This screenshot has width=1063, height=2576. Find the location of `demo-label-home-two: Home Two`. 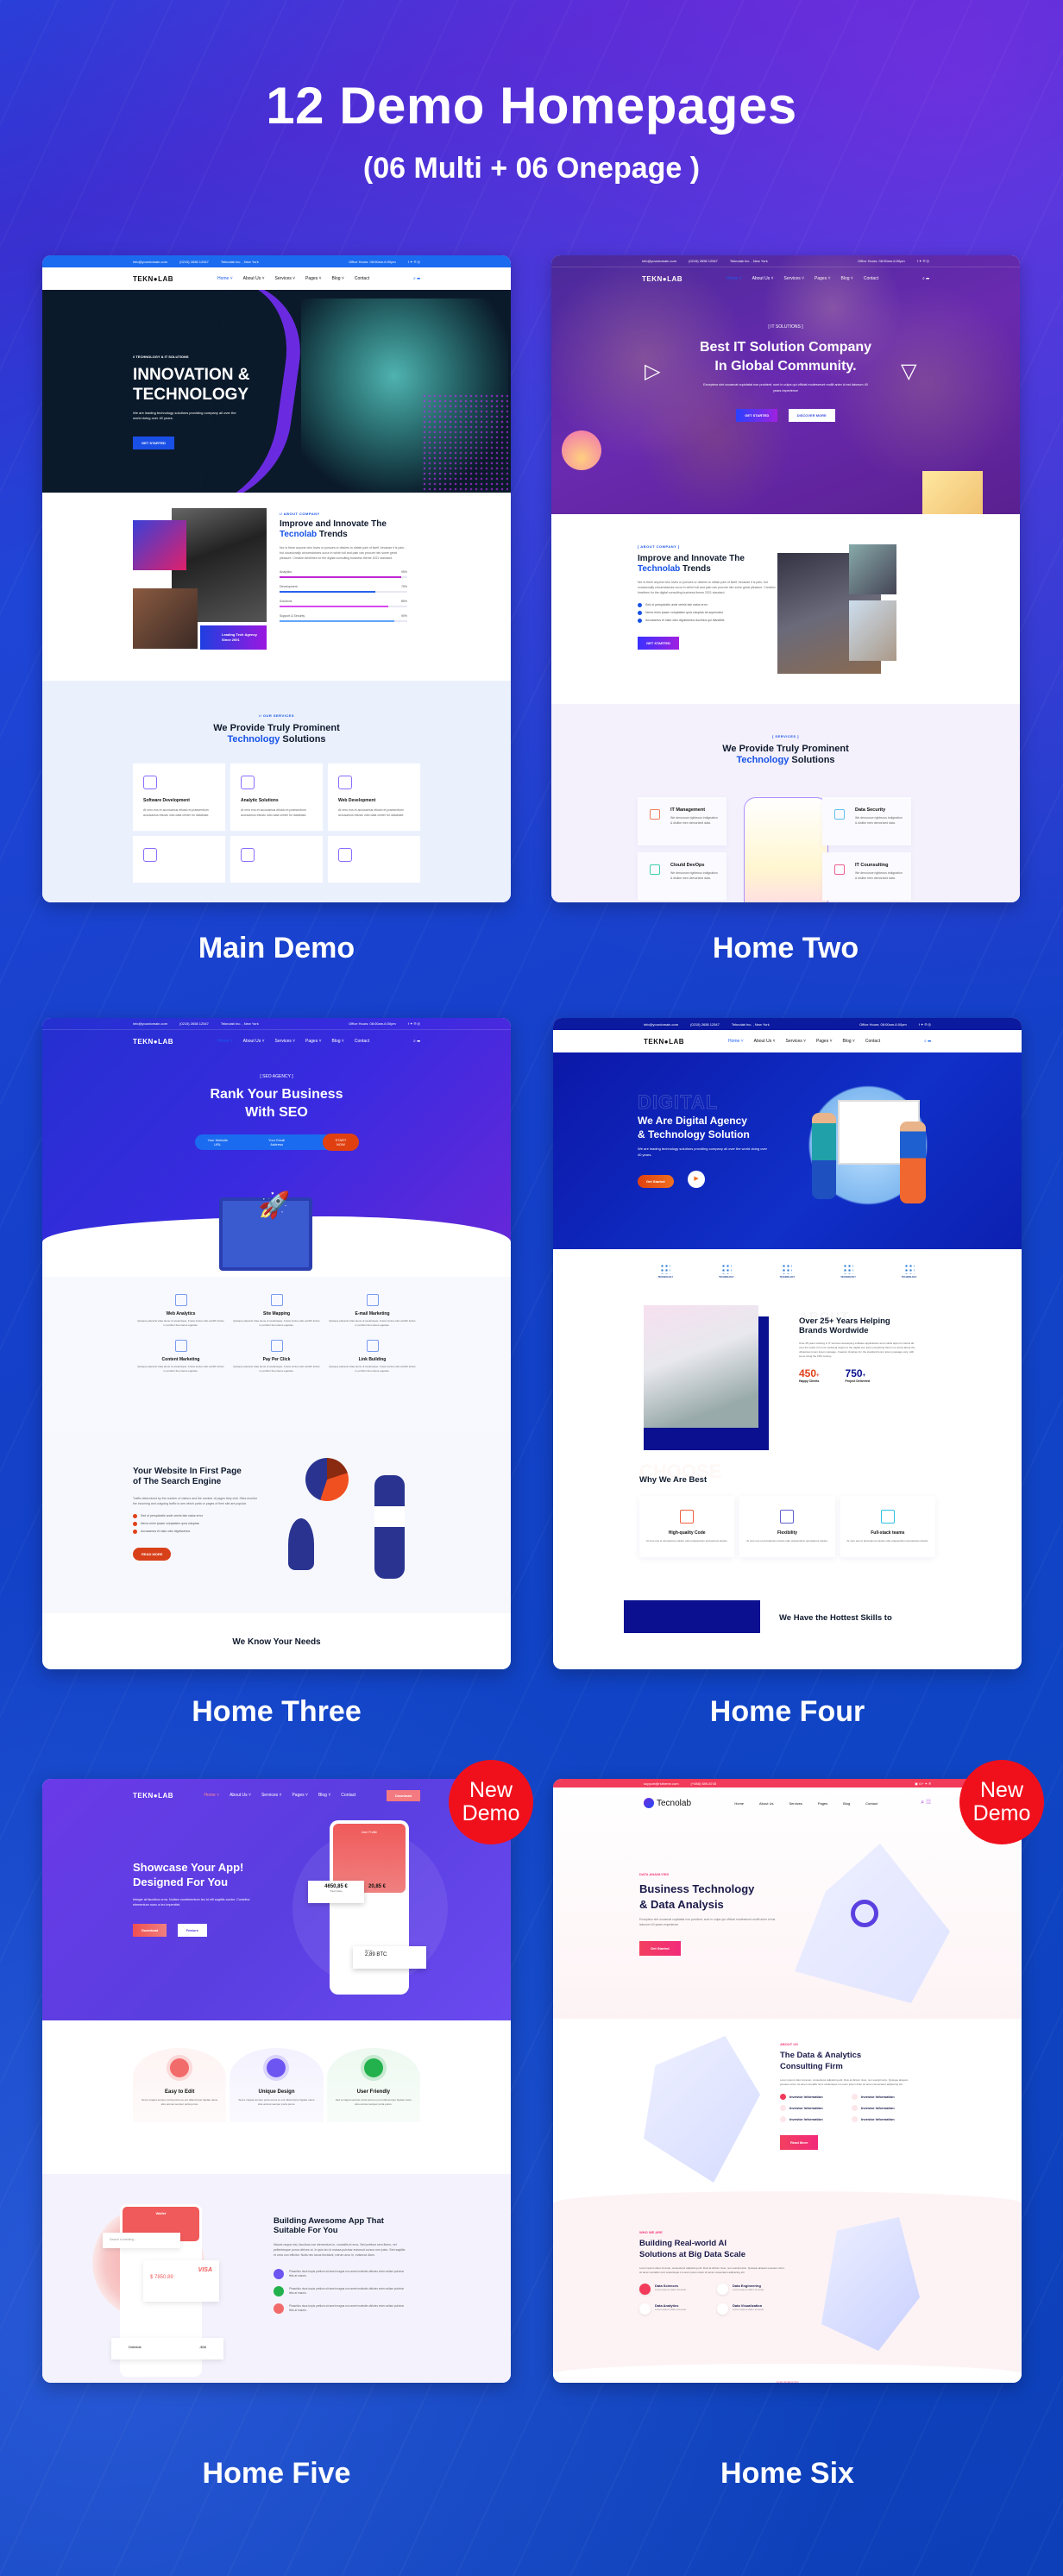

demo-label-home-two: Home Two is located at coordinates (785, 948).